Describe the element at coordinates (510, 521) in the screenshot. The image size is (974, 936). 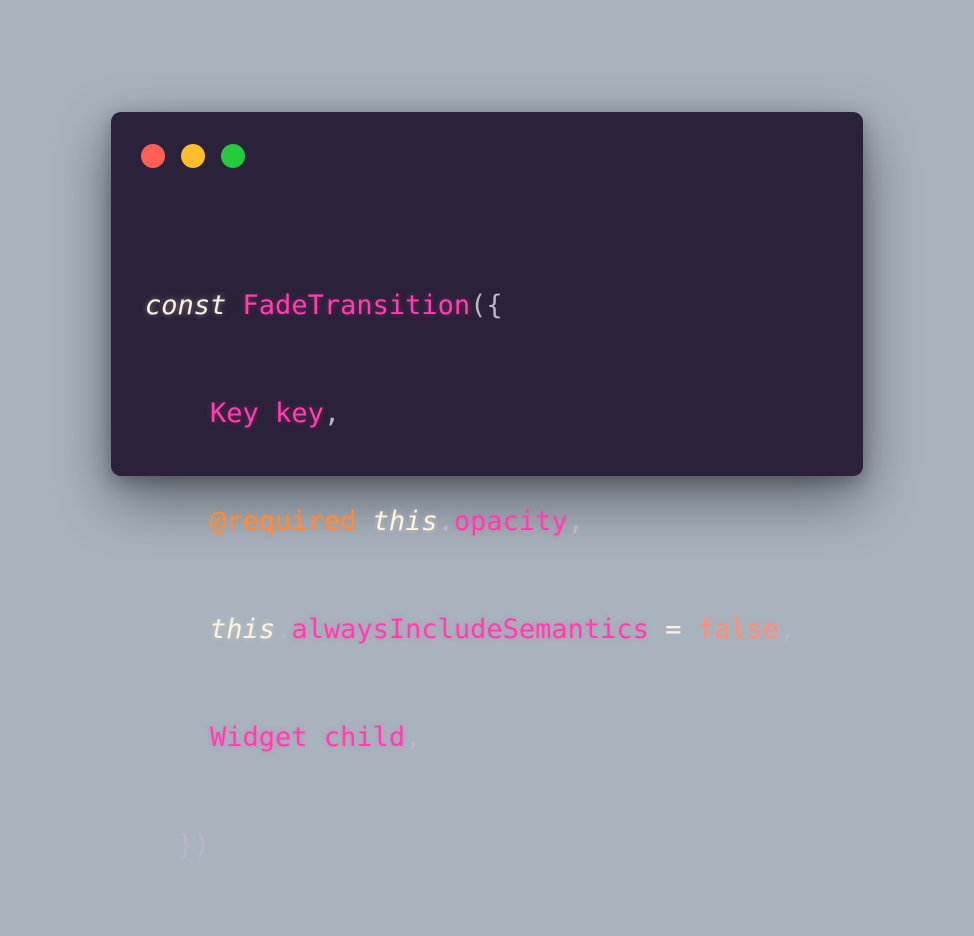
I see `property-name: opacity` at that location.